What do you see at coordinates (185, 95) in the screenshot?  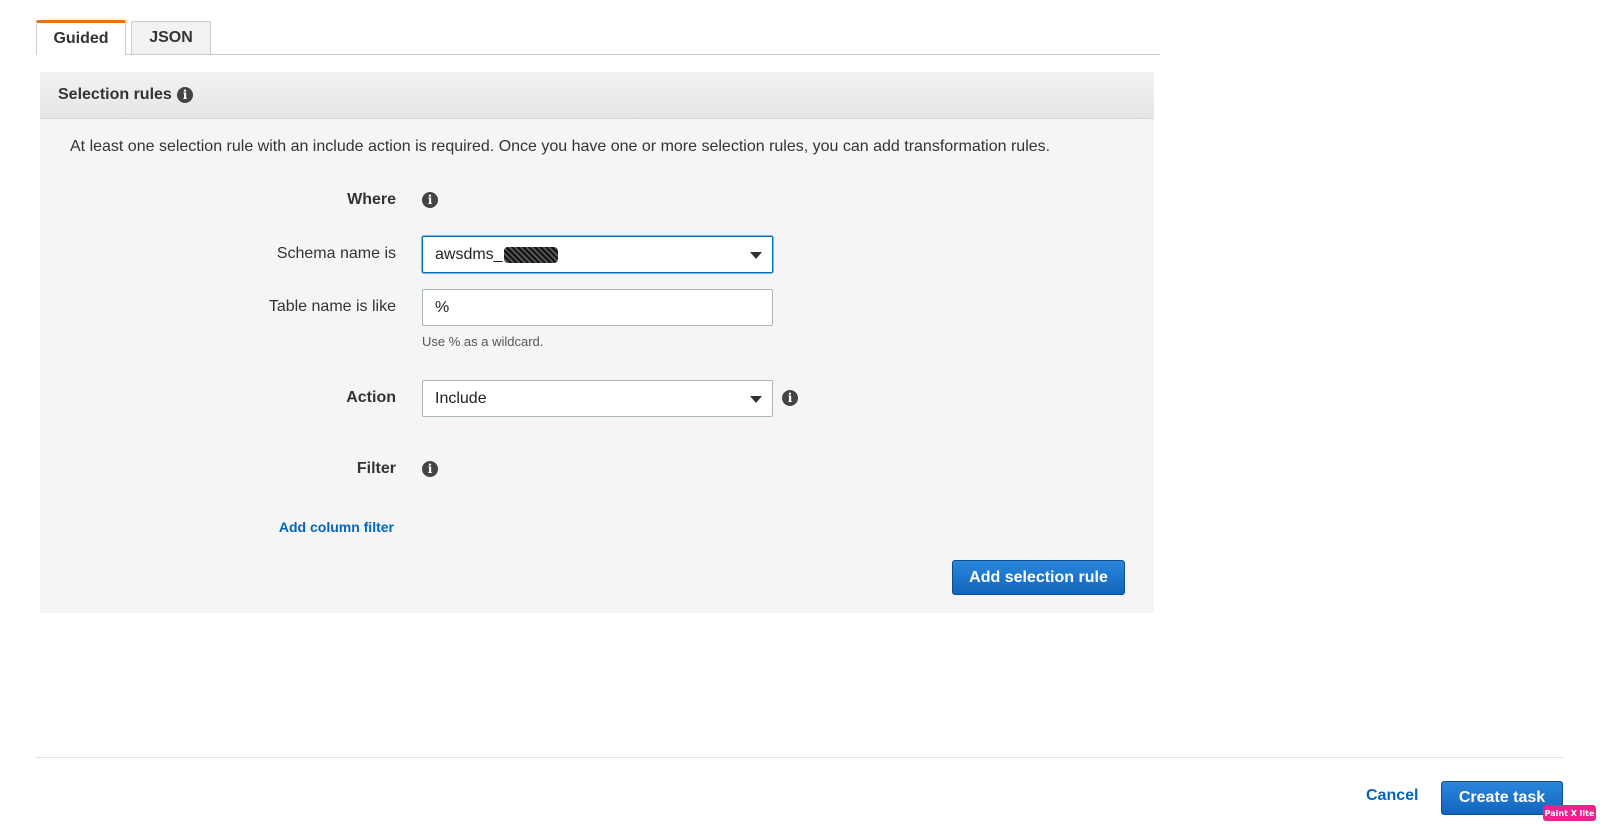 I see `info-icon: i` at bounding box center [185, 95].